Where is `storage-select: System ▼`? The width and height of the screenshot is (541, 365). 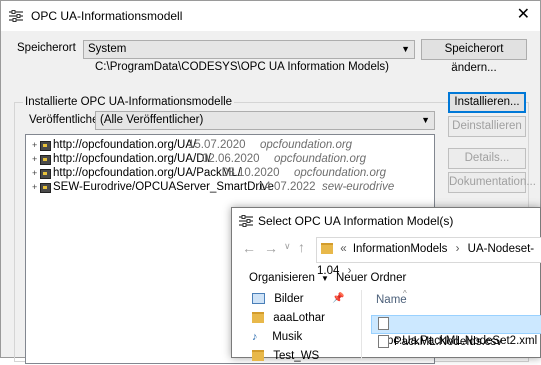 storage-select: System ▼ is located at coordinates (249, 49).